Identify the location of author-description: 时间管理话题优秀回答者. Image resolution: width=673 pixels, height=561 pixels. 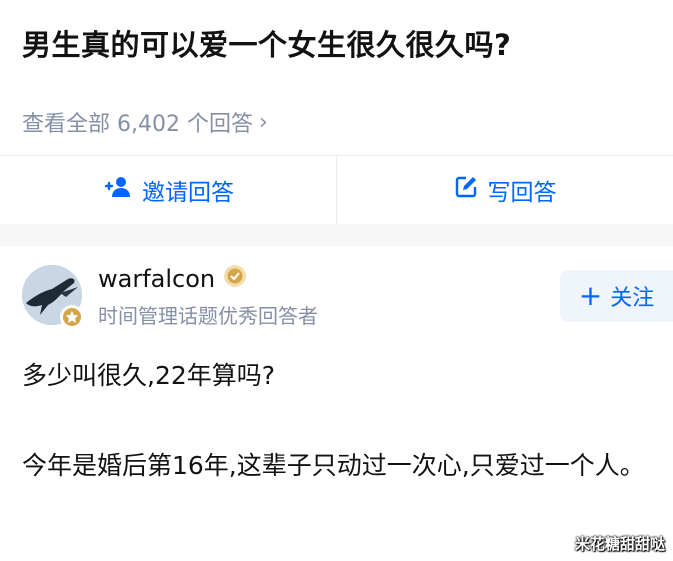
(208, 316).